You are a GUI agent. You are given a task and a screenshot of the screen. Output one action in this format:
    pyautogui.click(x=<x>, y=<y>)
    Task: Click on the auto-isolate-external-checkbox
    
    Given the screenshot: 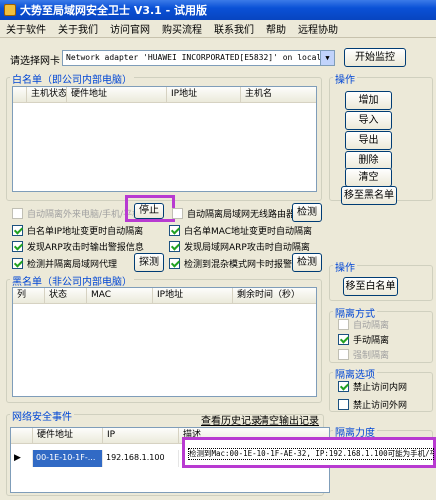 What is the action you would take?
    pyautogui.click(x=17, y=213)
    